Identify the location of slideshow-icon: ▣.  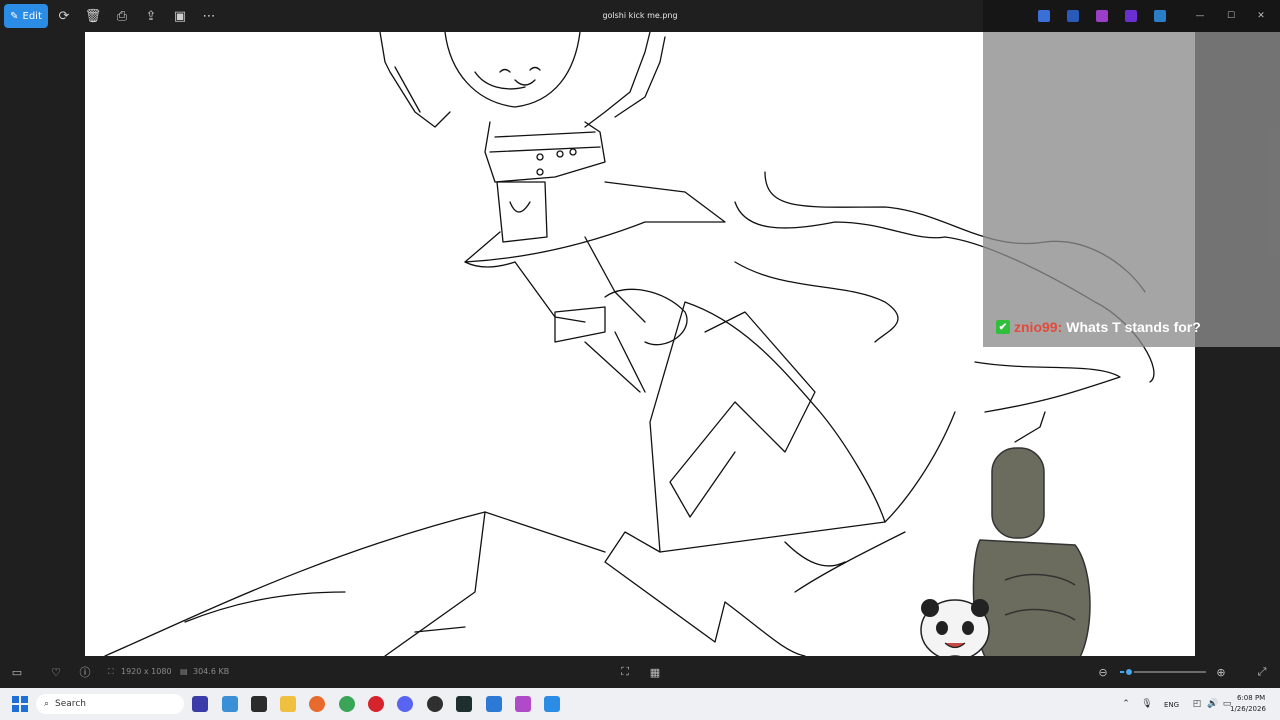
(180, 16).